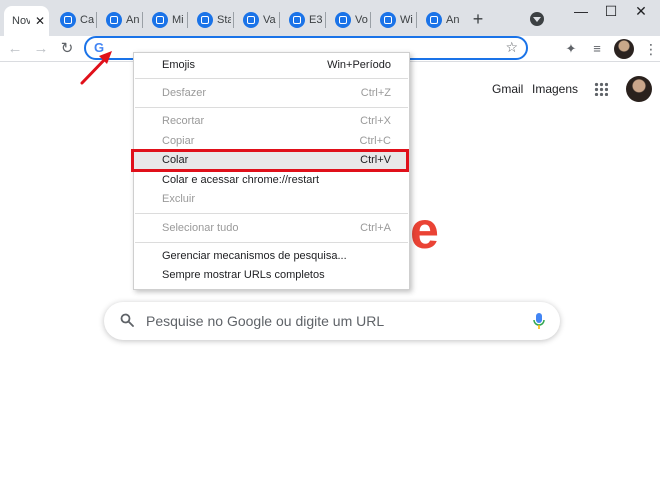 This screenshot has height=495, width=660. Describe the element at coordinates (375, 121) in the screenshot. I see `menu-item-shortcut: Ctrl+X` at that location.